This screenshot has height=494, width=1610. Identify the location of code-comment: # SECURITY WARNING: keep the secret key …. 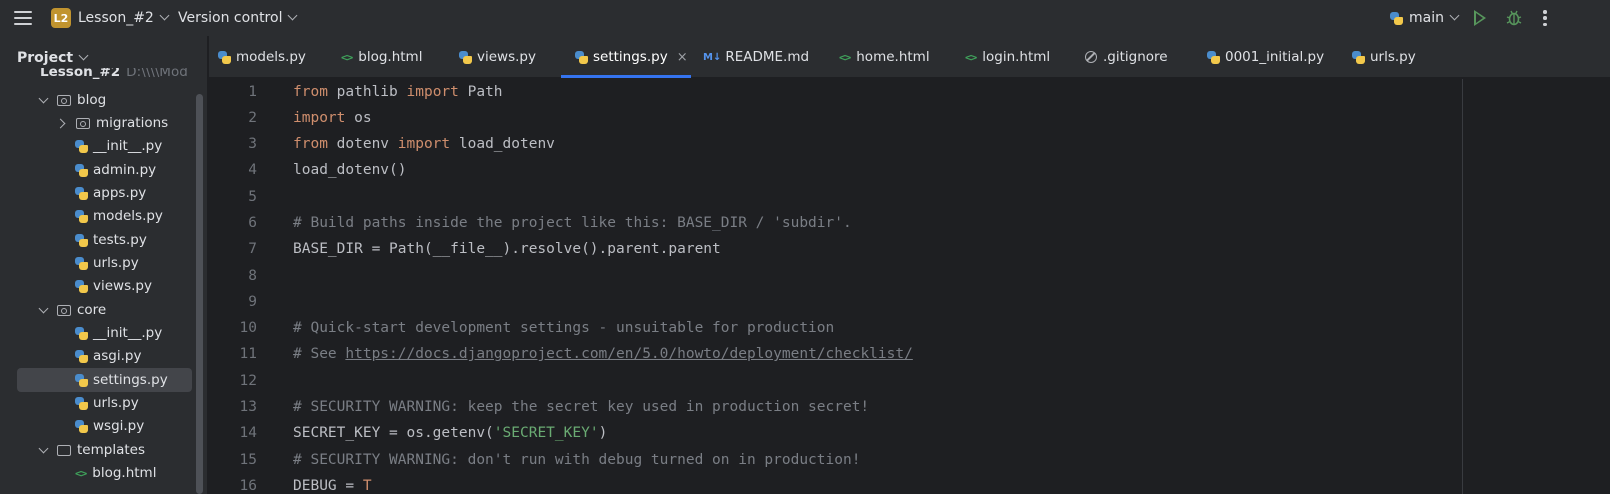
(581, 407).